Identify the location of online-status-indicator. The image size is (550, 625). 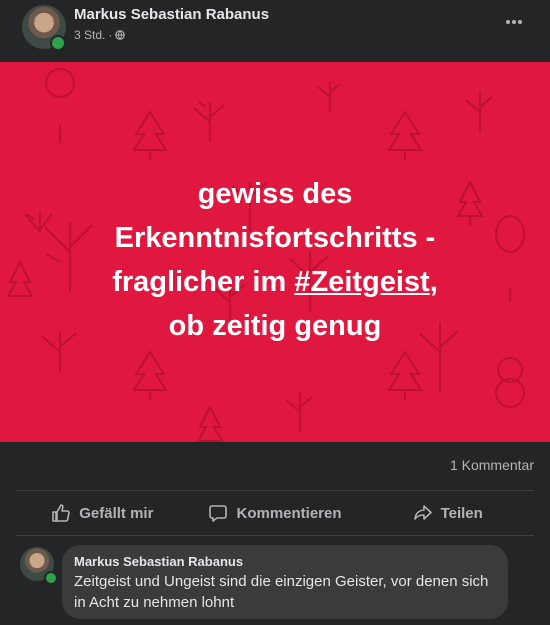
(58, 43).